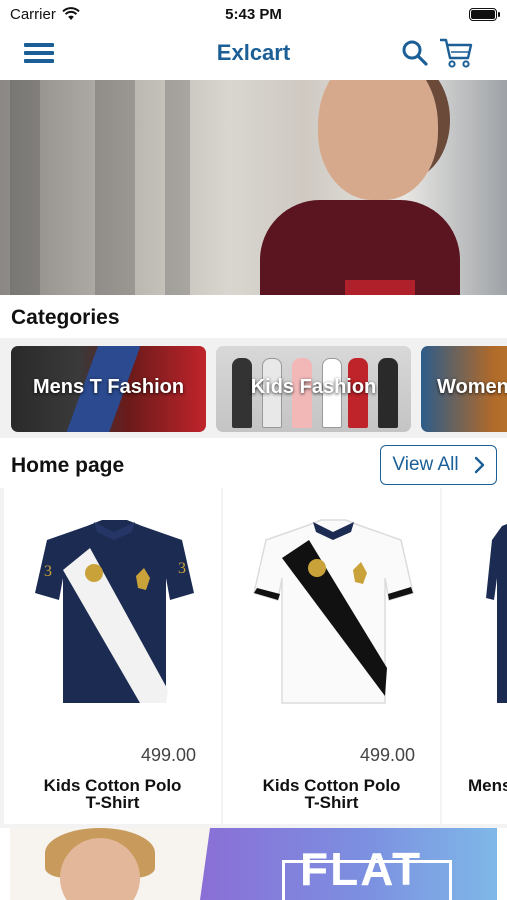  Describe the element at coordinates (39, 53) in the screenshot. I see `hamburger-menu-icon` at that location.